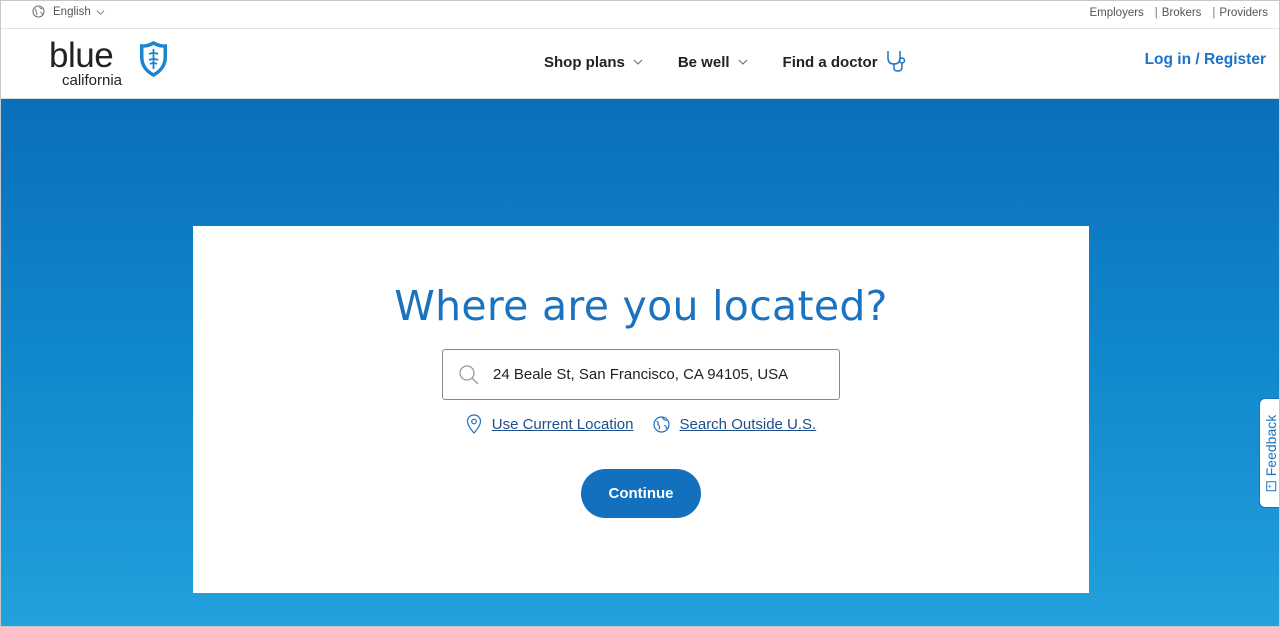 This screenshot has width=1280, height=627. I want to click on employers-link: Employers, so click(1116, 13).